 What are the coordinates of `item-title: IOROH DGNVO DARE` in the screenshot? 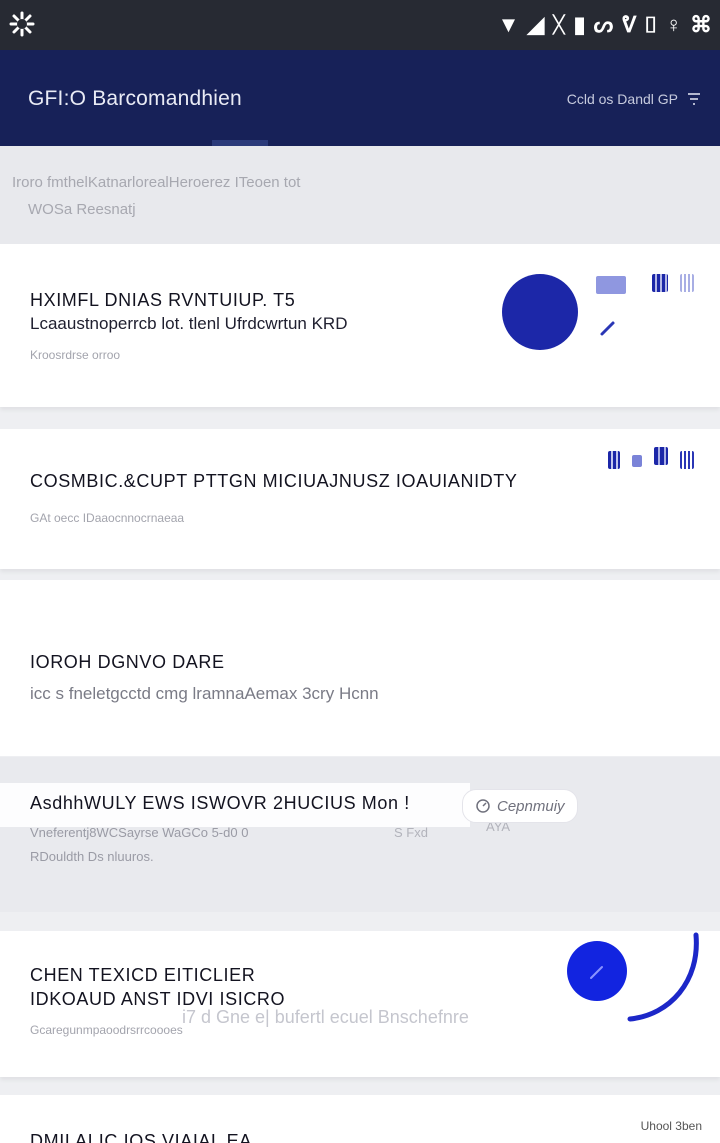 It's located at (127, 662).